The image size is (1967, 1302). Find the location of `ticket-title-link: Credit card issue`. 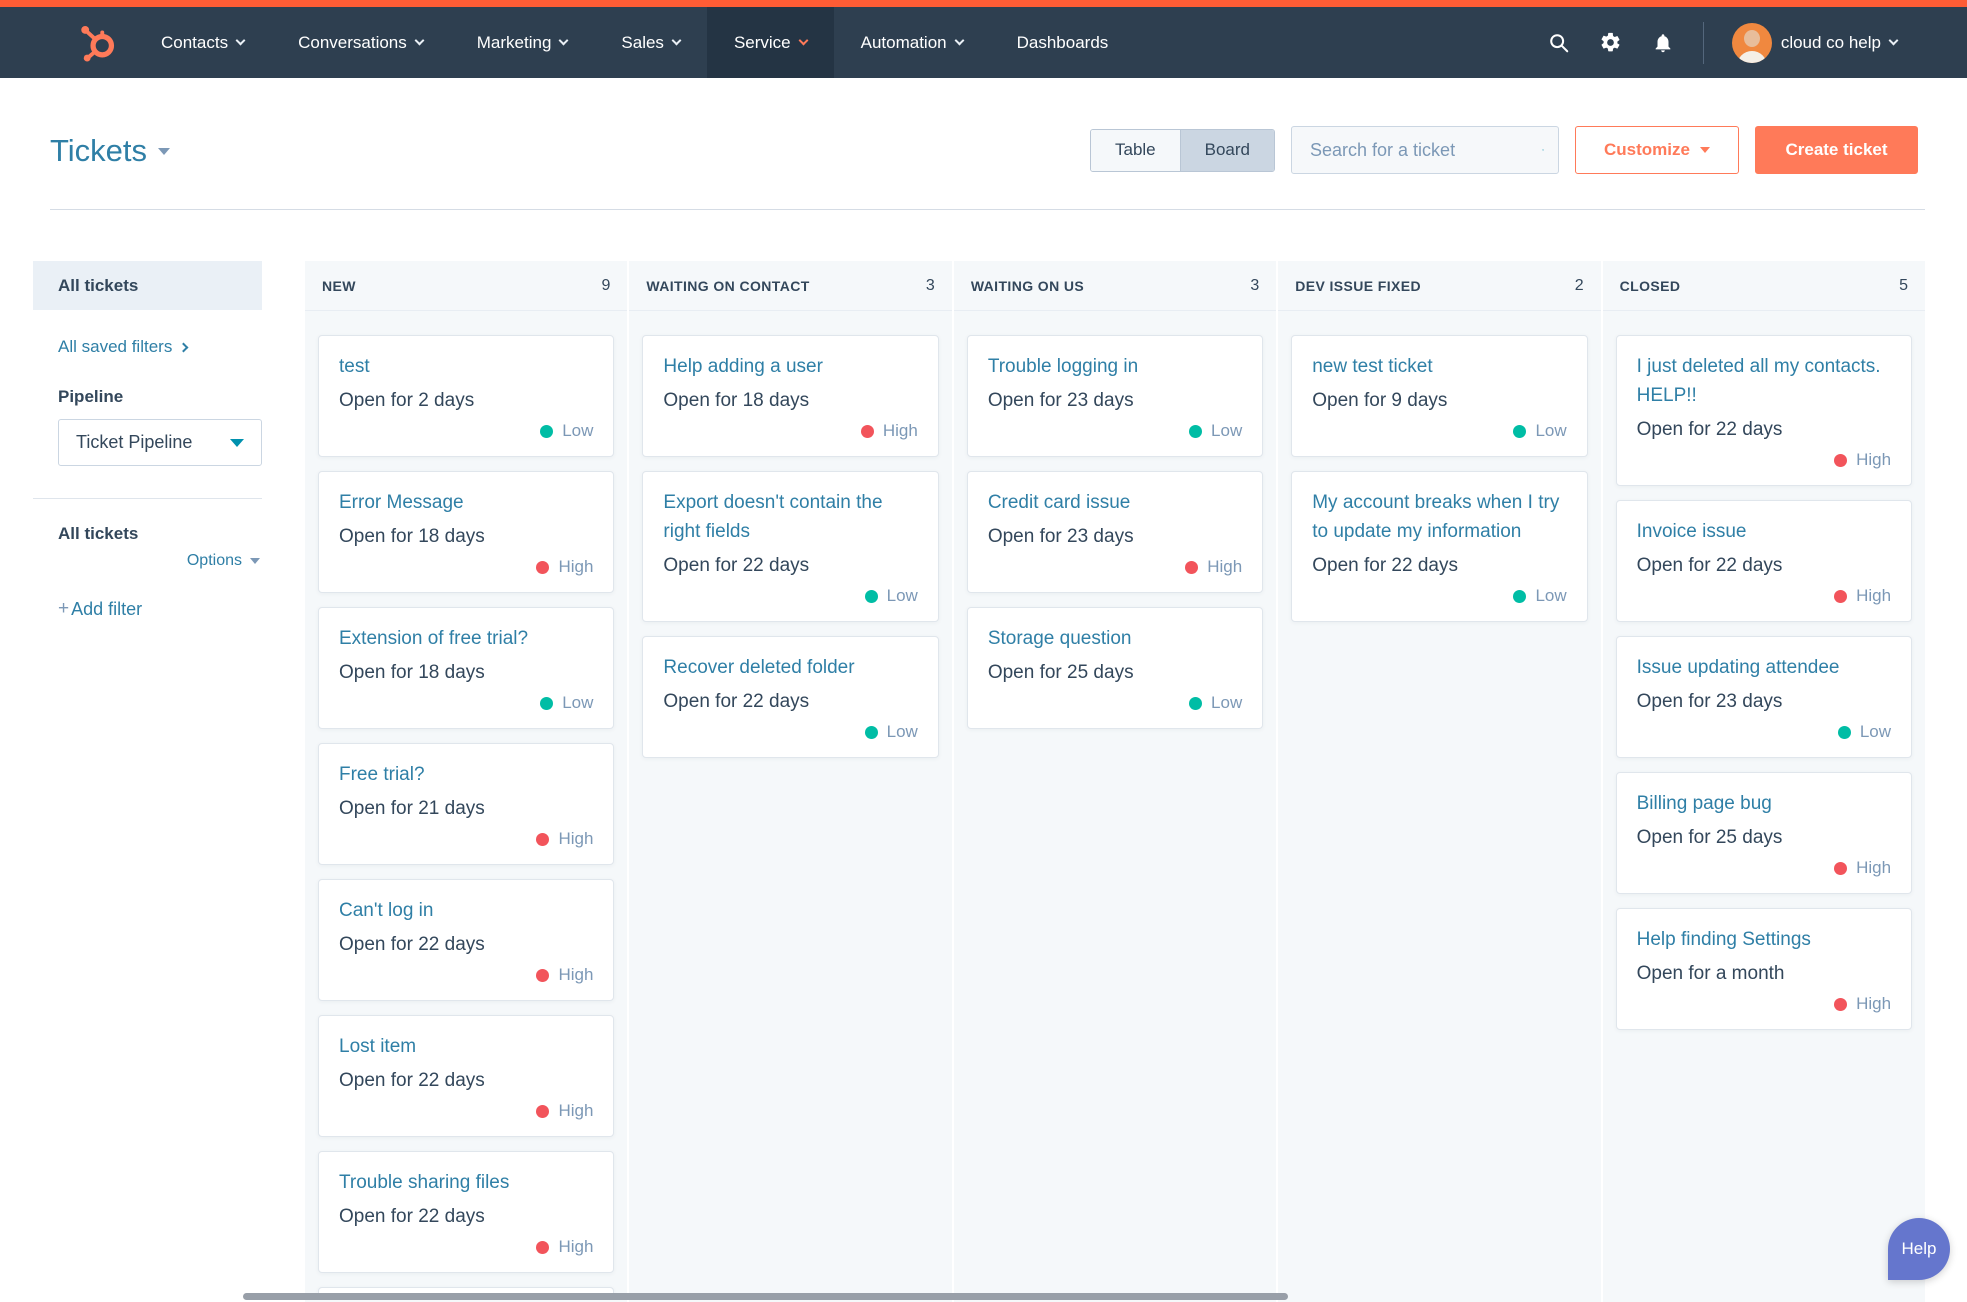

ticket-title-link: Credit card issue is located at coordinates (1115, 502).